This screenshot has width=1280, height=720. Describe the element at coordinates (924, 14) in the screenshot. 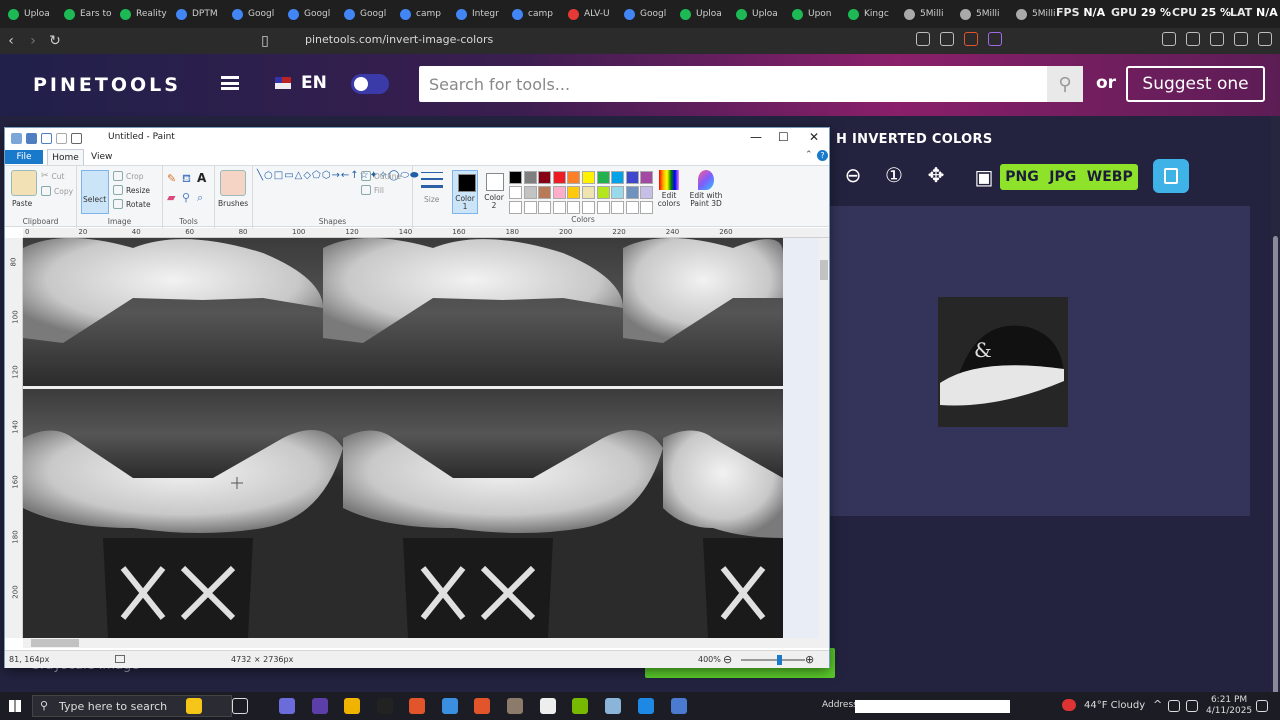

I see `browser-tab: 5Milli` at that location.